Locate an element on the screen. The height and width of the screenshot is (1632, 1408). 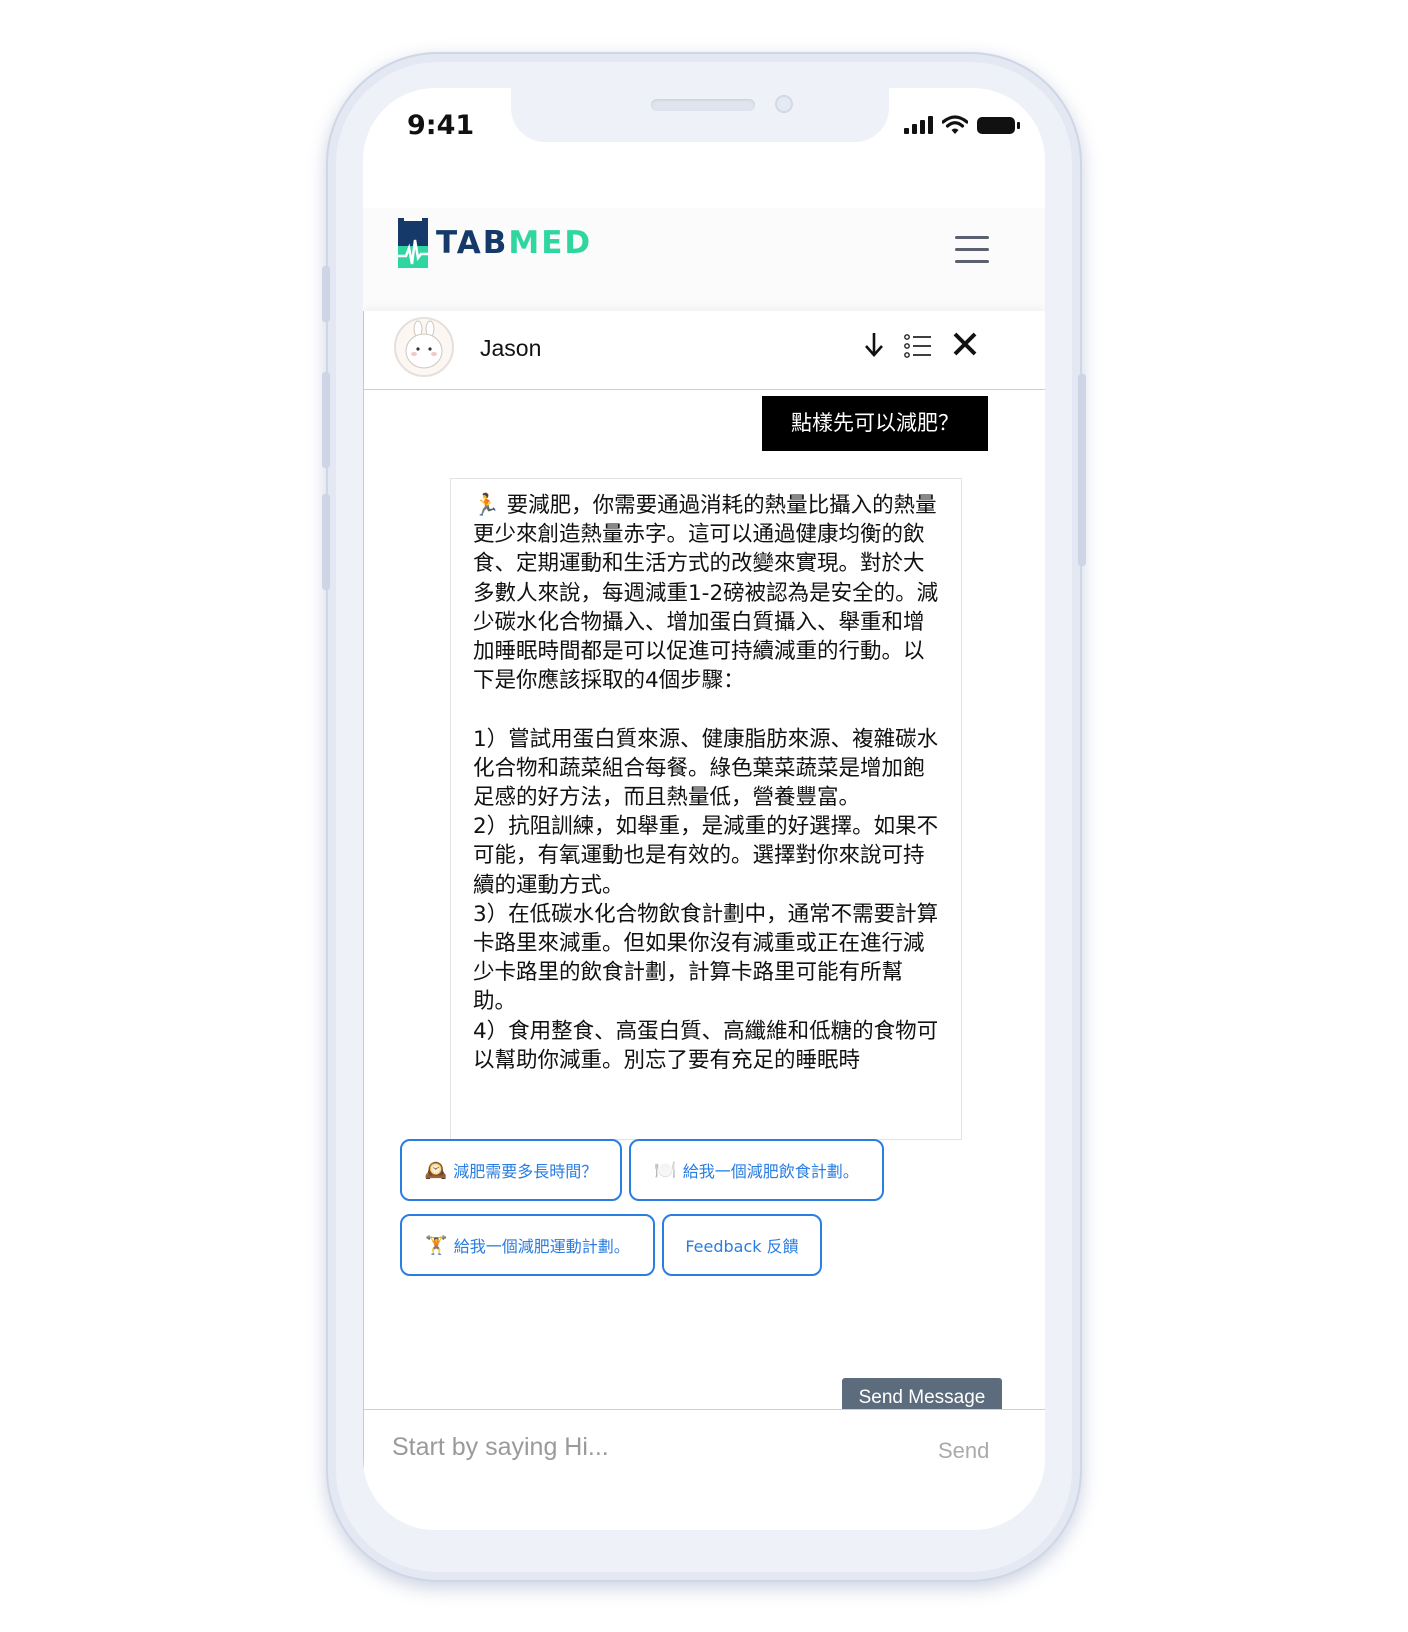
quick-reply-label: 給我一個減肥運動計劃。 is located at coordinates (541, 1246).